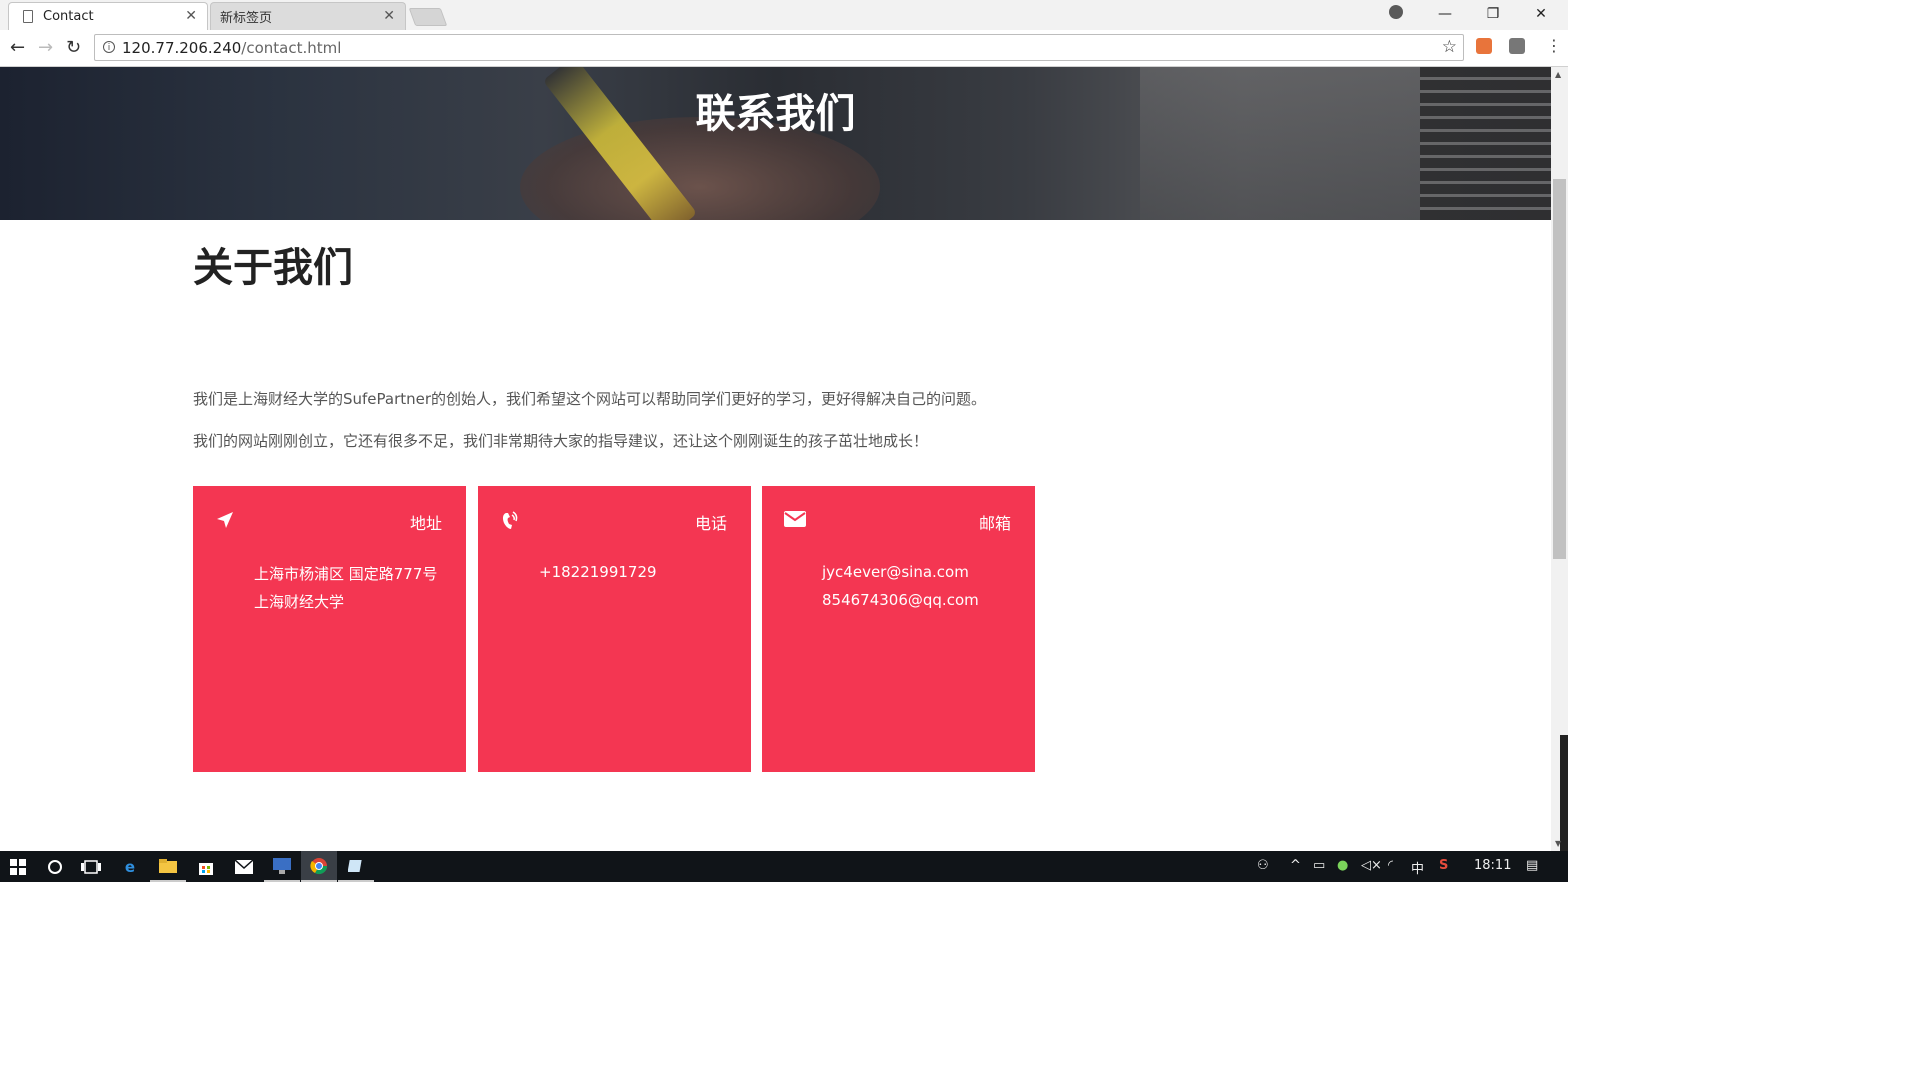 The height and width of the screenshot is (1080, 1920). I want to click on people-icon: ⚇, so click(1263, 865).